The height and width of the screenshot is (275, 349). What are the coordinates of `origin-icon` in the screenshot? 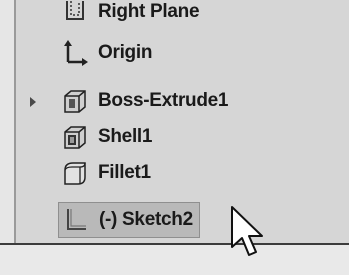 It's located at (75, 53).